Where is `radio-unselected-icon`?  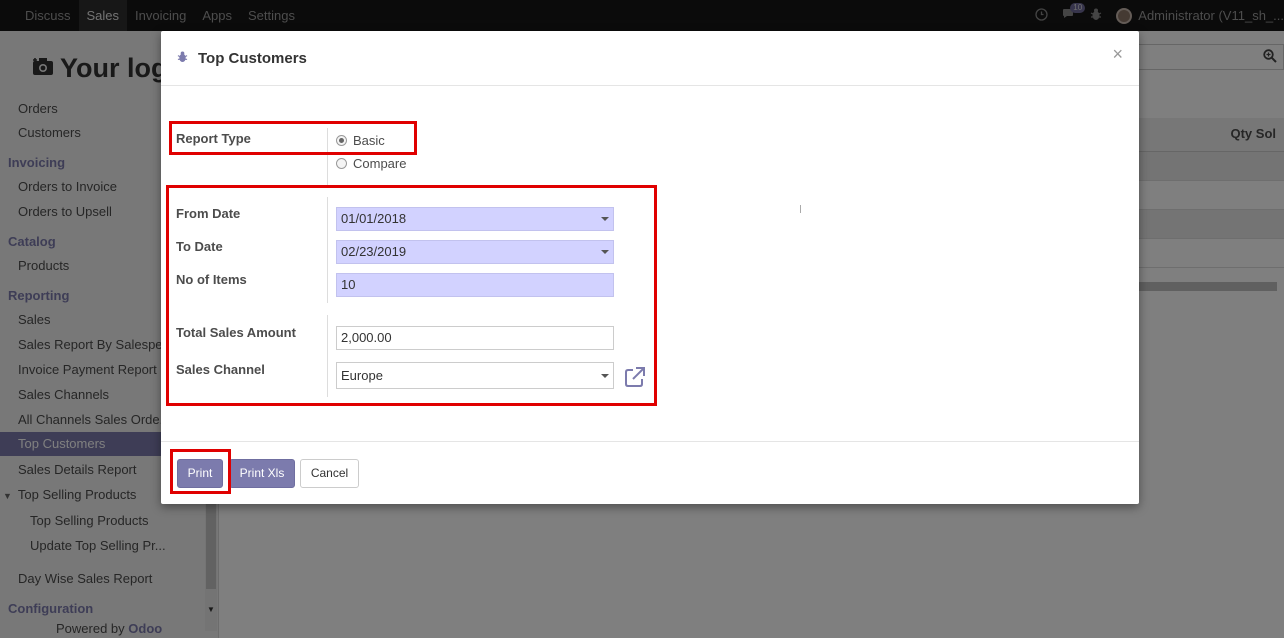
radio-unselected-icon is located at coordinates (341, 163).